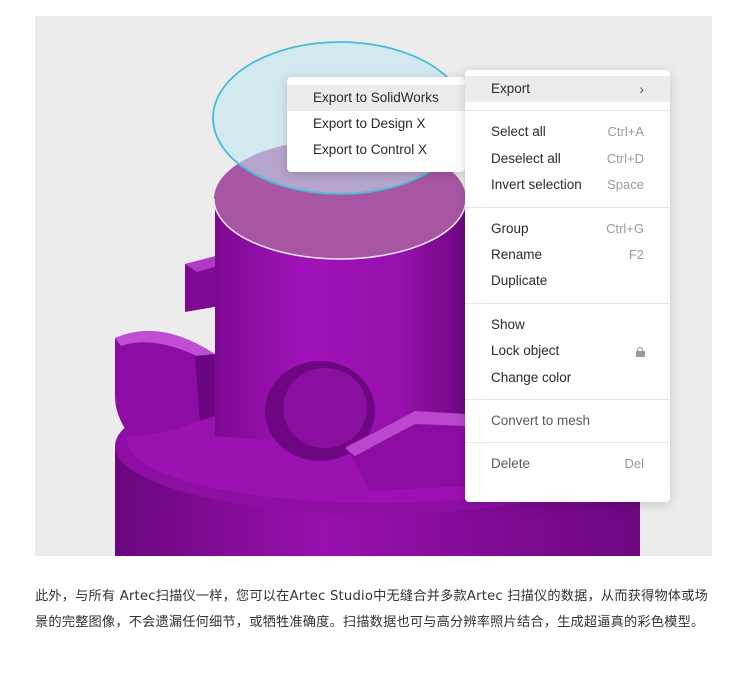  What do you see at coordinates (511, 464) in the screenshot?
I see `menu-item-label: Delete` at bounding box center [511, 464].